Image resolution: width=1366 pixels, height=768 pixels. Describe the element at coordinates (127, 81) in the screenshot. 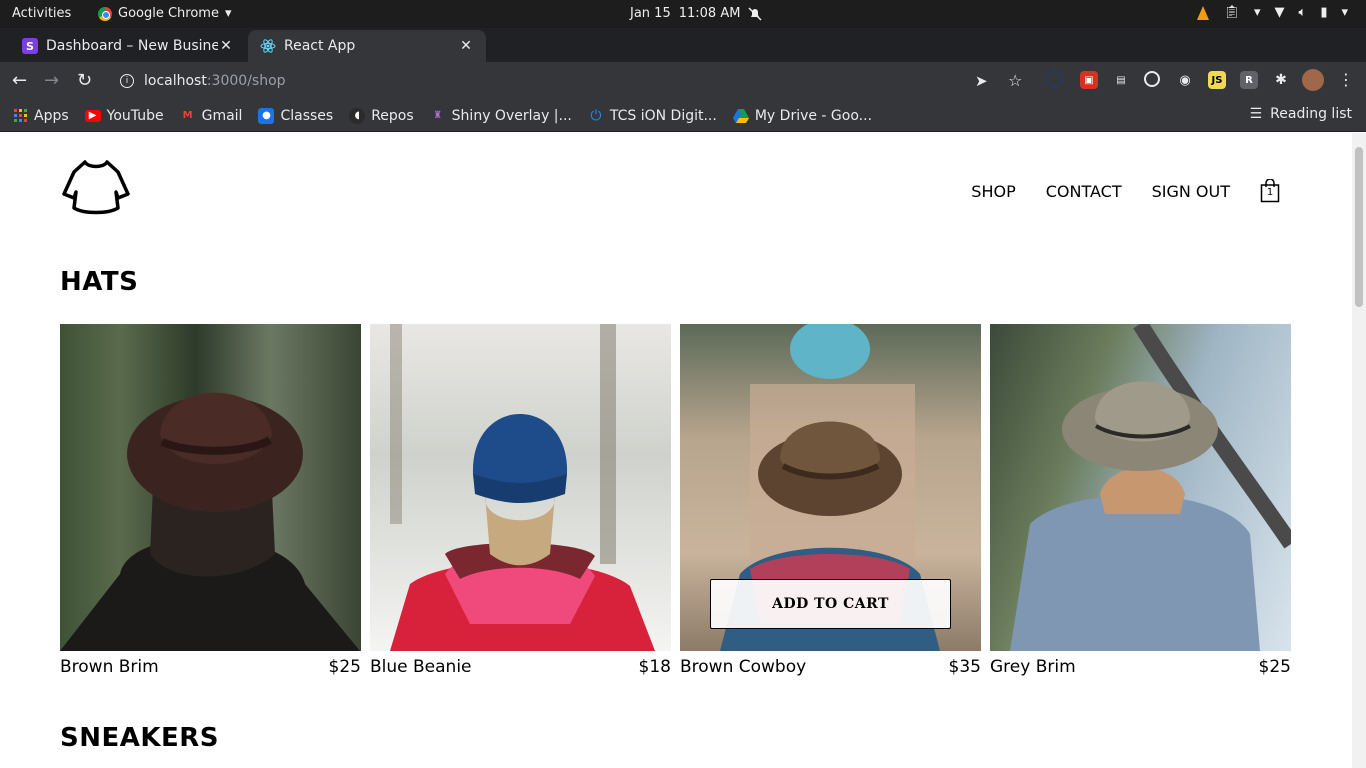

I see `site-info-icon: i` at that location.